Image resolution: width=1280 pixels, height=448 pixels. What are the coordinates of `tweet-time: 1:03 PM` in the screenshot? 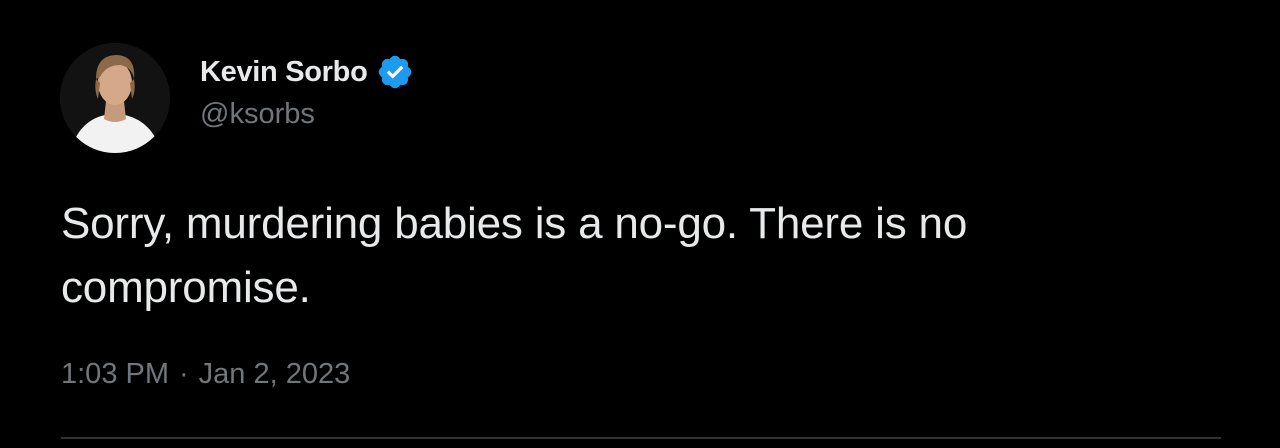 It's located at (115, 374).